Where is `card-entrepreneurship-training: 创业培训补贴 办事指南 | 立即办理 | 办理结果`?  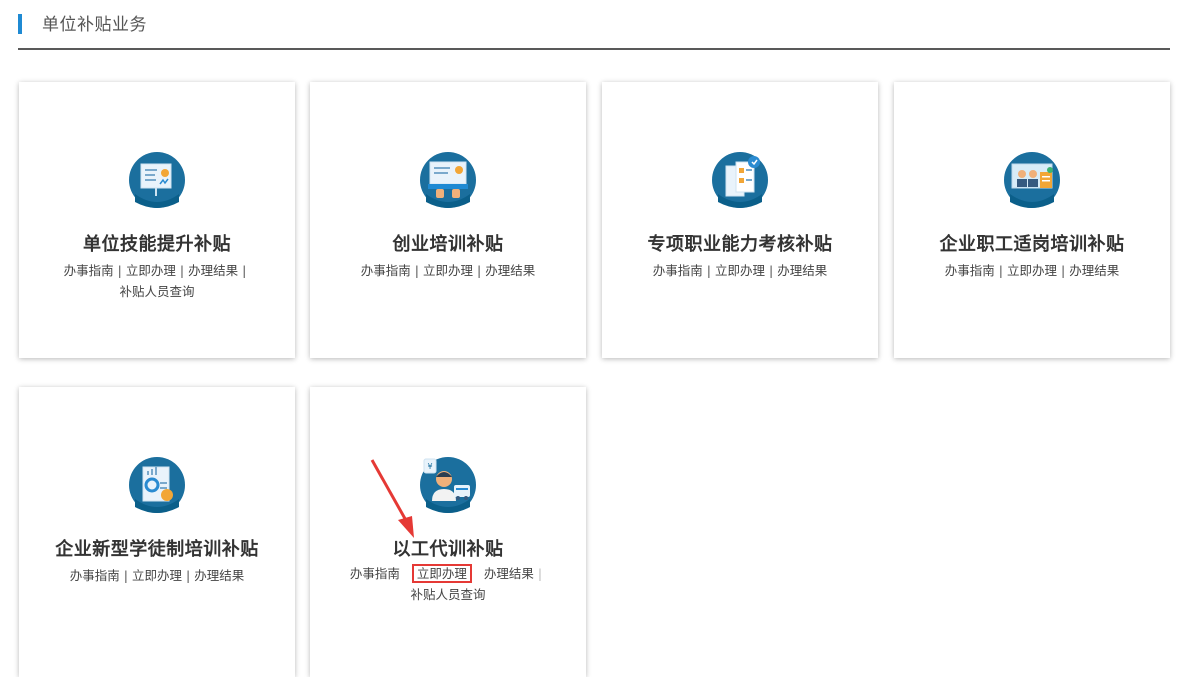 card-entrepreneurship-training: 创业培训补贴 办事指南 | 立即办理 | 办理结果 is located at coordinates (448, 220).